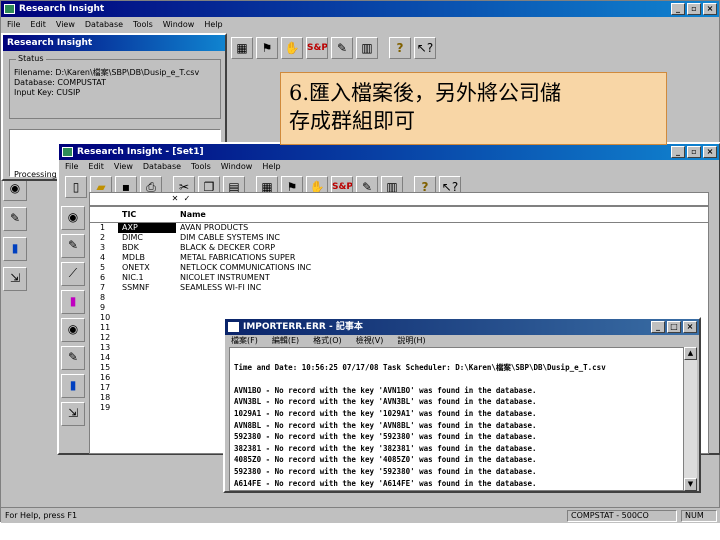  Describe the element at coordinates (690, 484) in the screenshot. I see `scroll-down-icon: ▼` at that location.